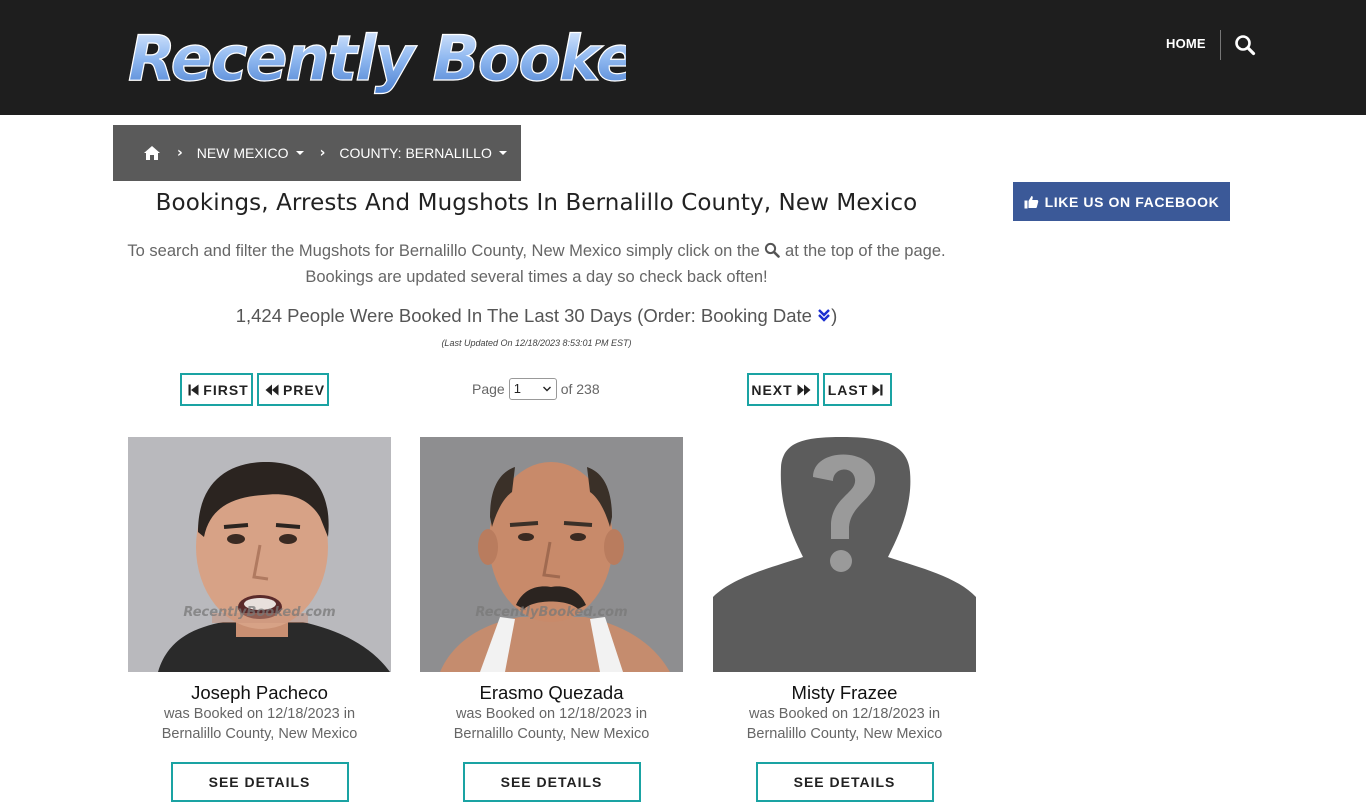 The width and height of the screenshot is (1366, 802). I want to click on page-label: Page, so click(488, 389).